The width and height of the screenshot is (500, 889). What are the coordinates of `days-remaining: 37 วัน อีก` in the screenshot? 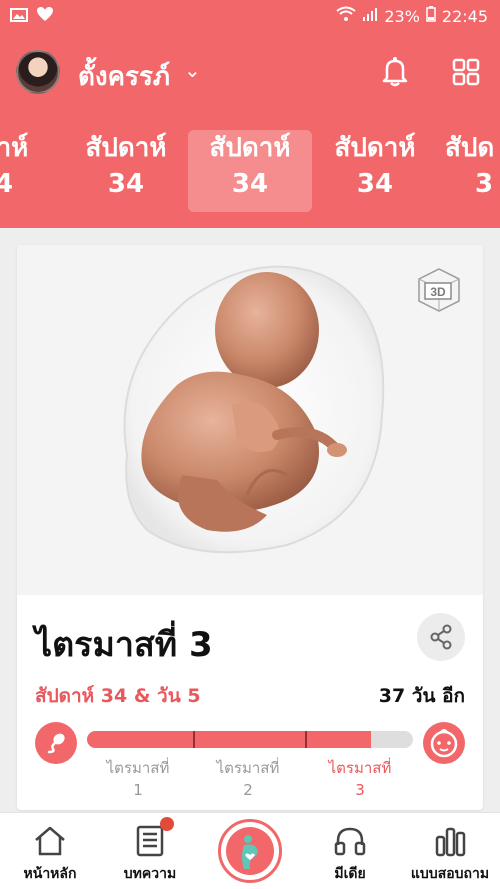 It's located at (421, 696).